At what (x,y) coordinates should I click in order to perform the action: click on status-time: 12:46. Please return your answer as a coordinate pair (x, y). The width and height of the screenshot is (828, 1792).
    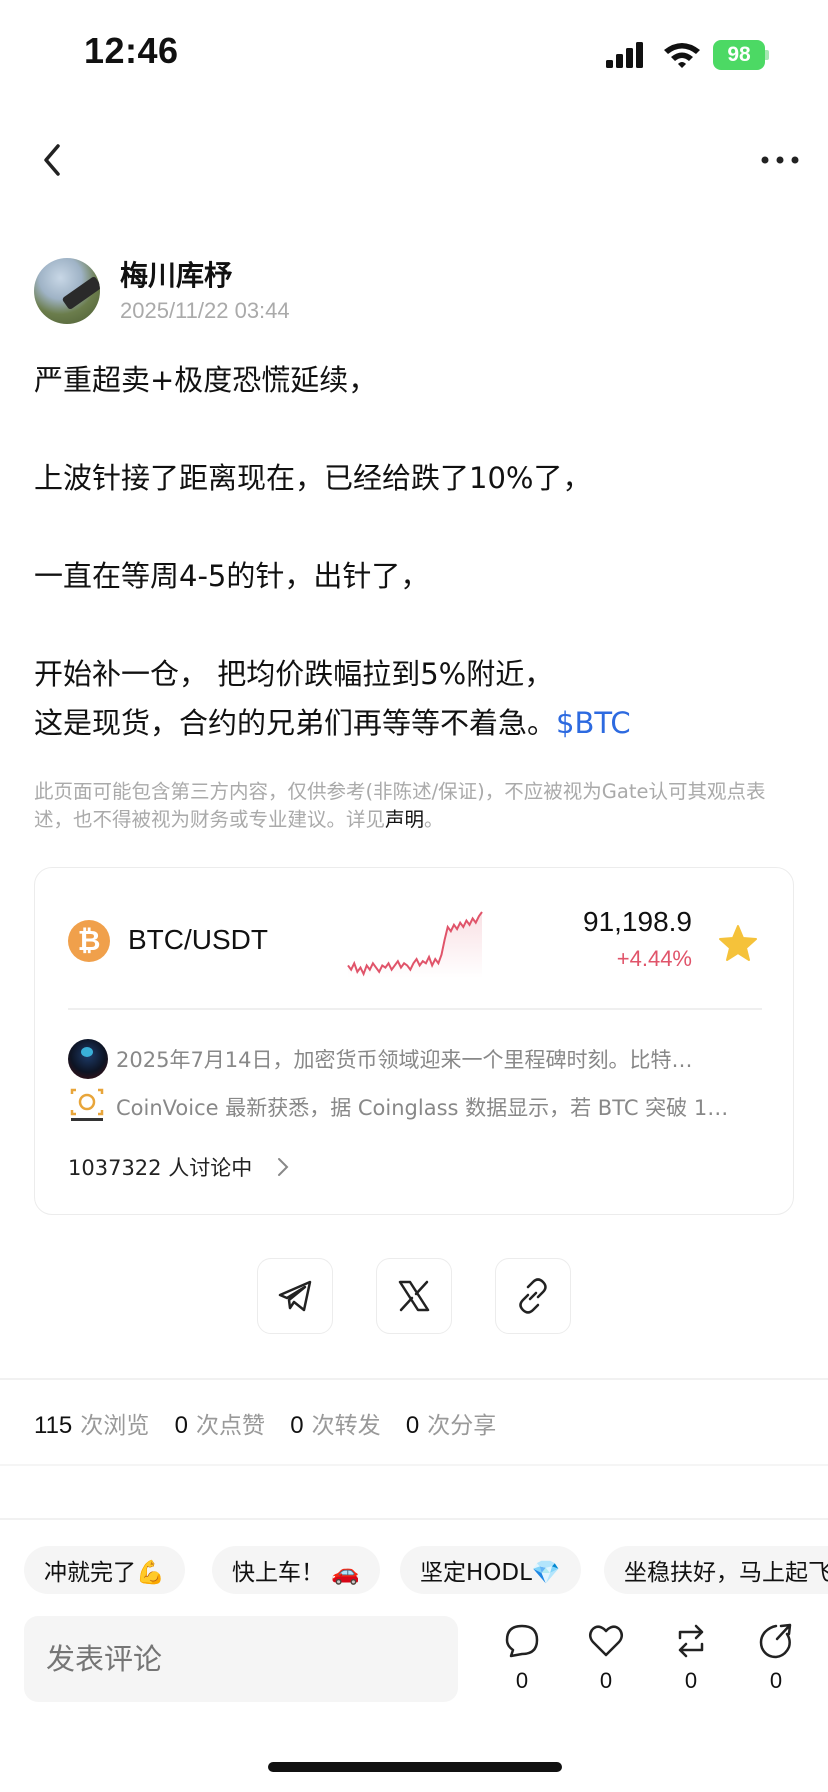
    Looking at the image, I should click on (131, 50).